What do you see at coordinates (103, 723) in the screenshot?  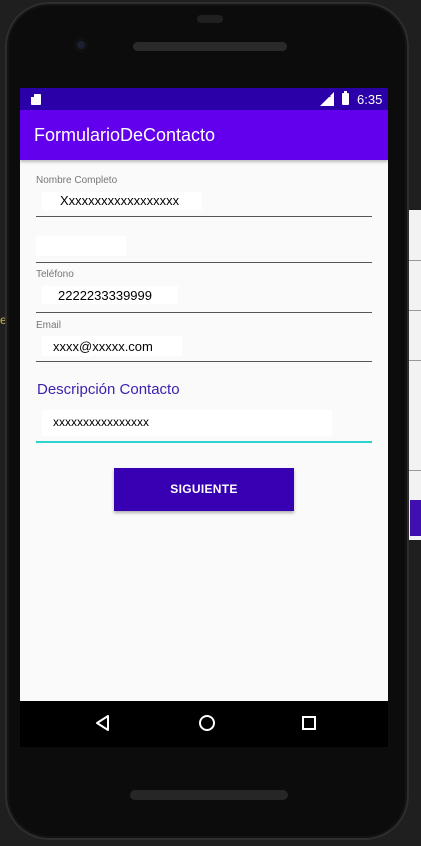 I see `back-icon` at bounding box center [103, 723].